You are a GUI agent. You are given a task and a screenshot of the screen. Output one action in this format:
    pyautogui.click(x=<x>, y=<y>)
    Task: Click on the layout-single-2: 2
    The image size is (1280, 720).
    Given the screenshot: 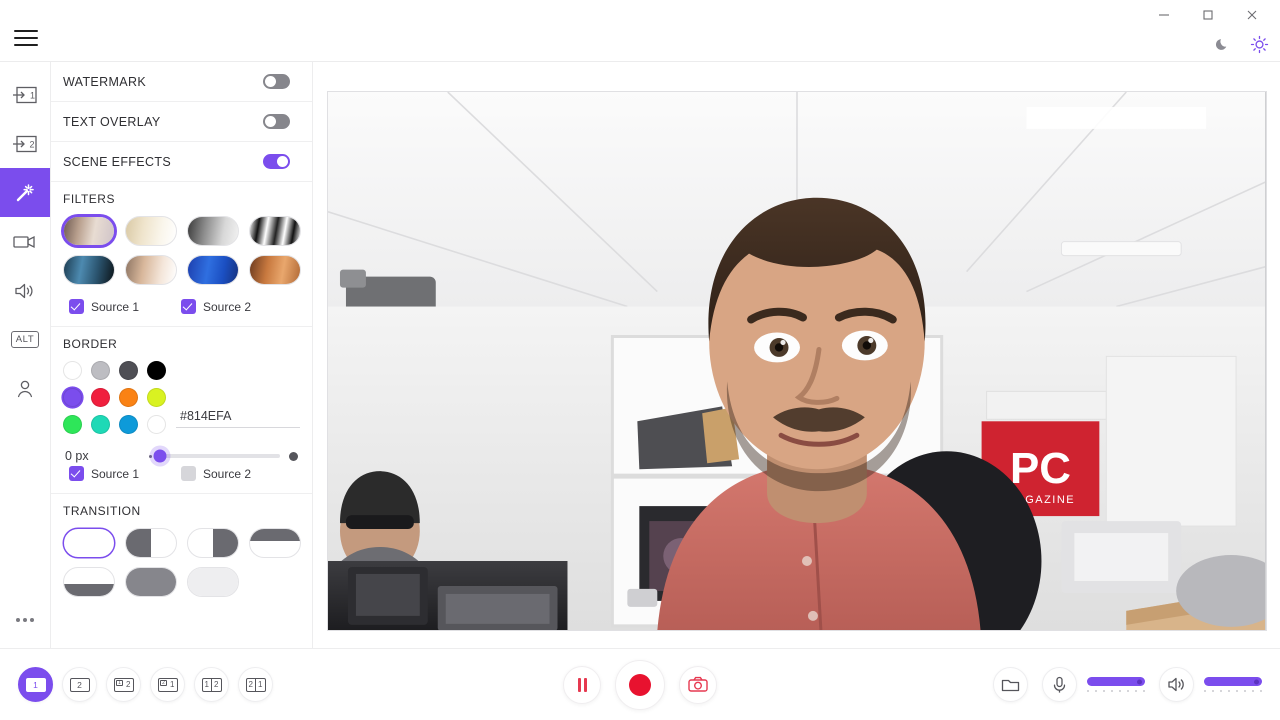 What is the action you would take?
    pyautogui.click(x=79, y=684)
    